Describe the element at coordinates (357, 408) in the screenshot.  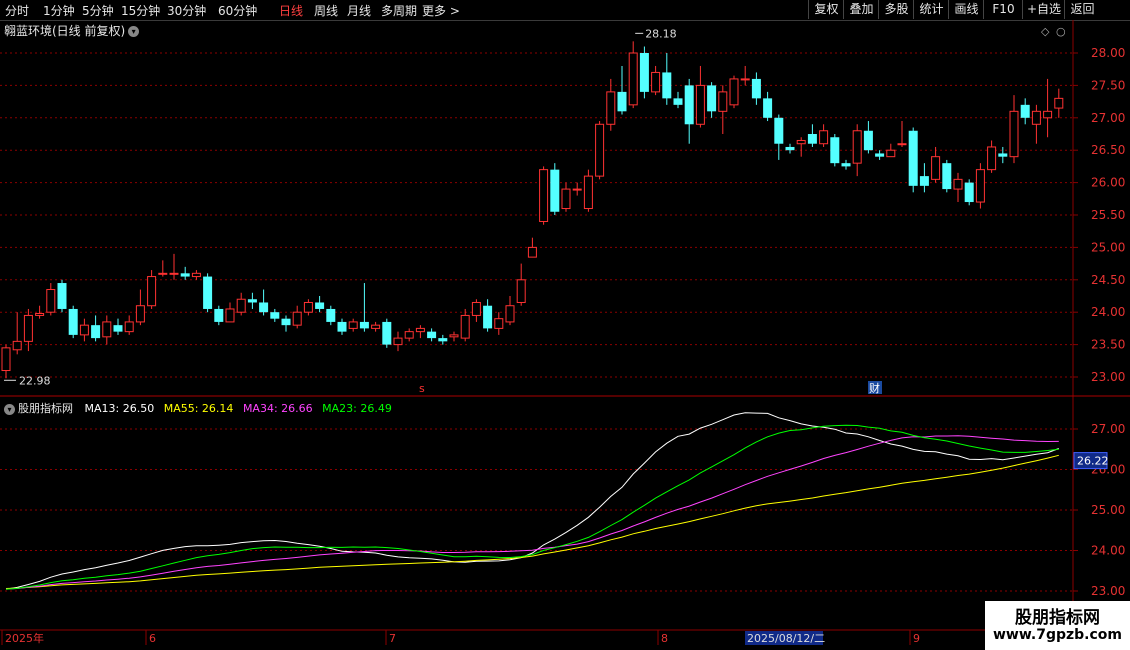
I see `ma23-label: MA23: 26.49` at that location.